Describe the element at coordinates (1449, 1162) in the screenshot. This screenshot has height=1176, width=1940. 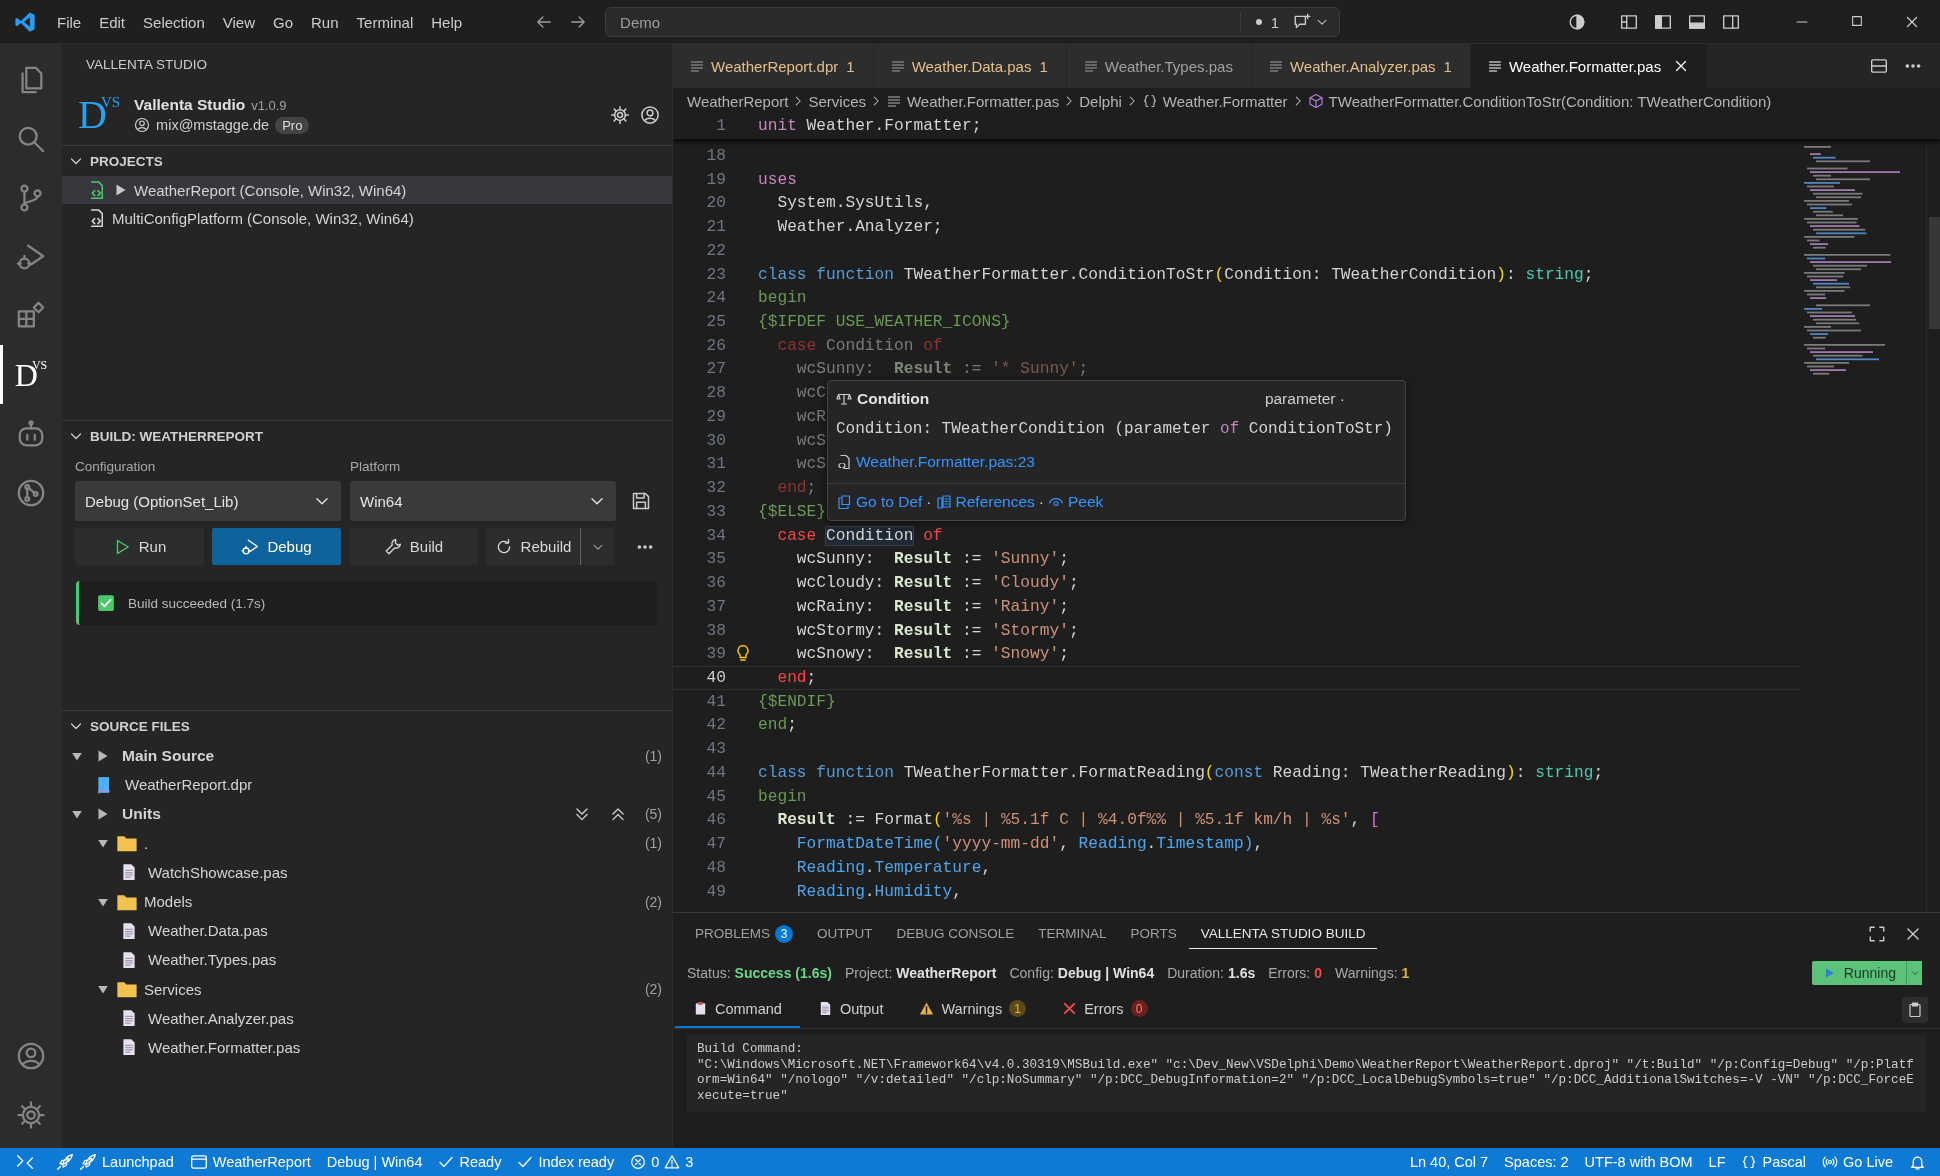
I see `status-item: Ln 40, Col 7` at that location.